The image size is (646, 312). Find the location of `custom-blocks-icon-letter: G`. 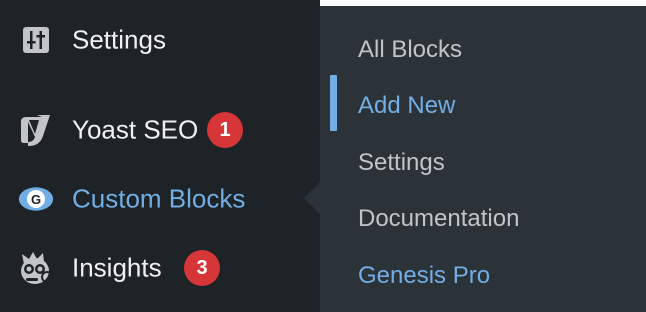

custom-blocks-icon-letter: G is located at coordinates (36, 199).